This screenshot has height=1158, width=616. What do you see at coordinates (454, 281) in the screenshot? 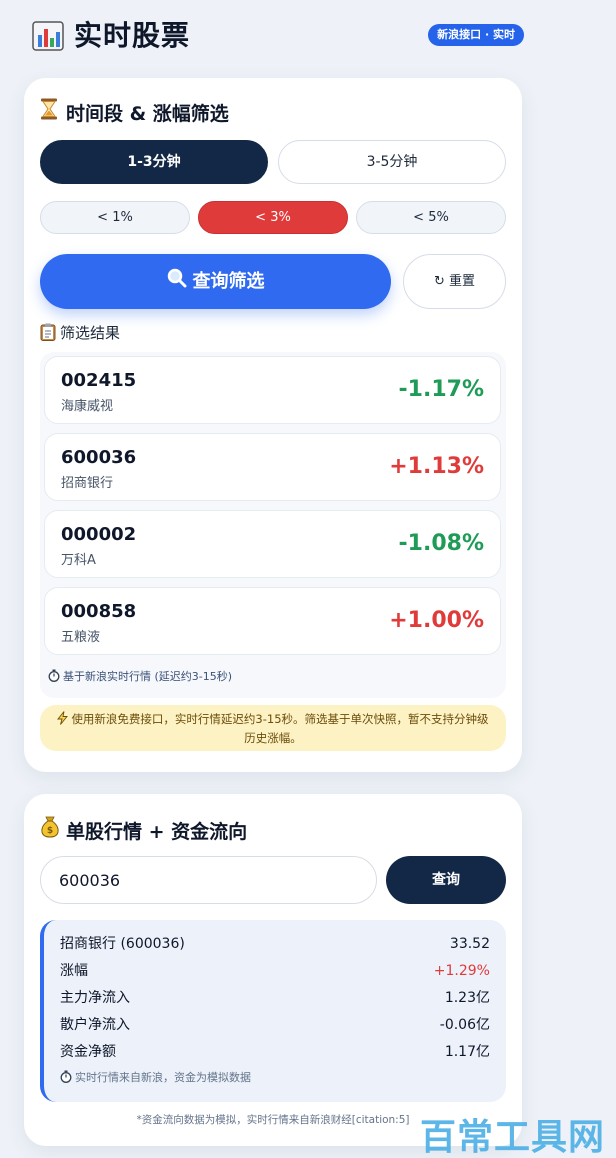
I see `reset-button: ↻ 重置` at bounding box center [454, 281].